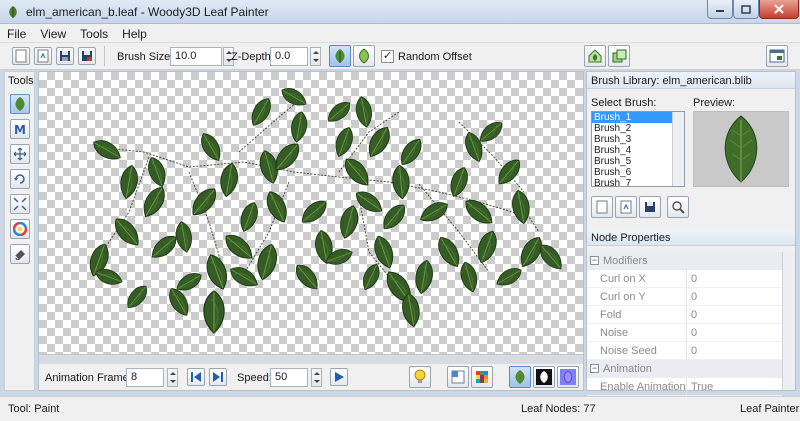  What do you see at coordinates (788, 321) in the screenshot?
I see `property-grid-scrollbar` at bounding box center [788, 321].